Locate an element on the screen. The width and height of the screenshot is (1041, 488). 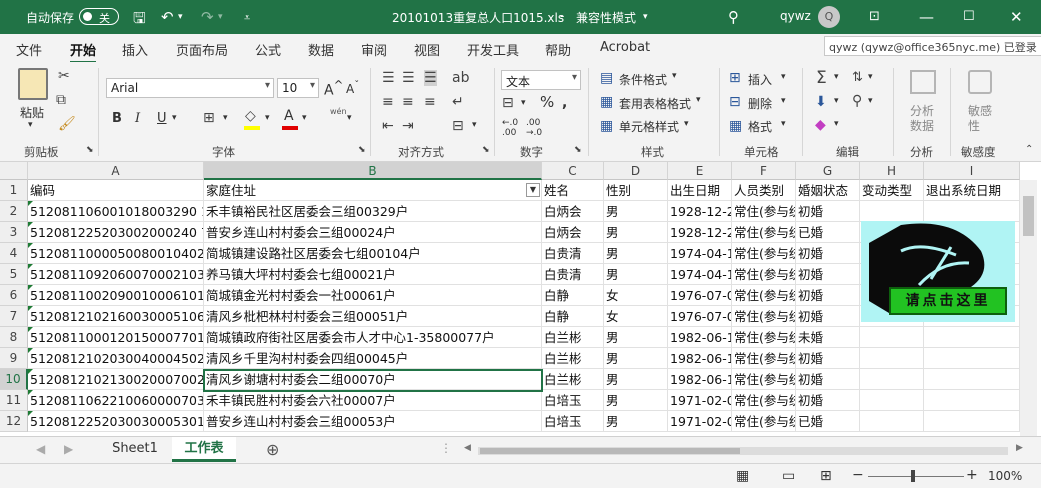
comma-style-icon: , is located at coordinates (564, 103).